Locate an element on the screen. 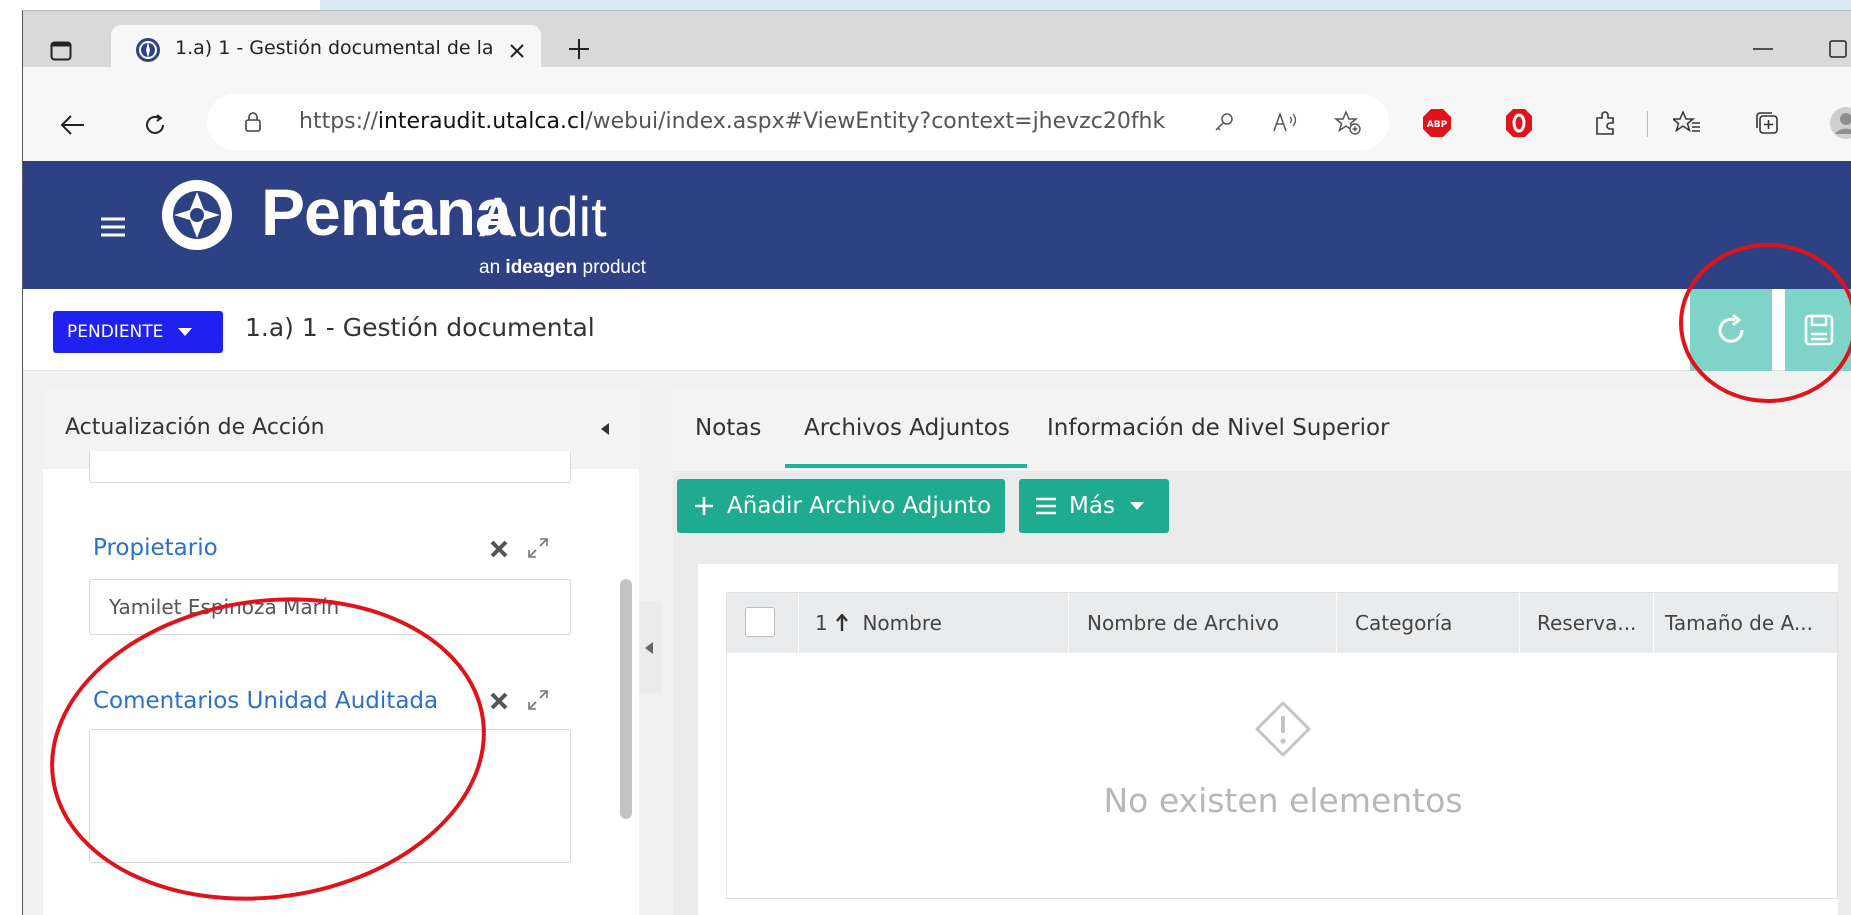 Image resolution: width=1851 pixels, height=915 pixels. url-prefix: https:// is located at coordinates (338, 121).